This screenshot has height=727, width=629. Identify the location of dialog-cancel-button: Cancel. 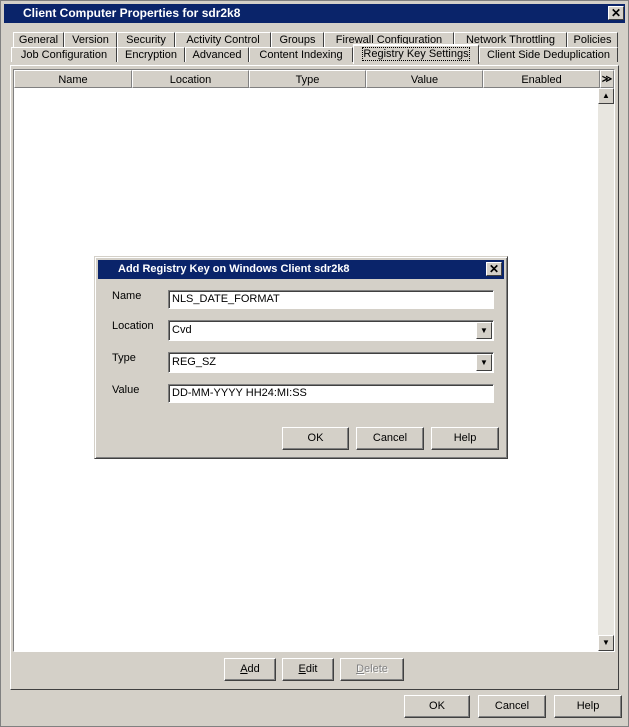
(390, 438).